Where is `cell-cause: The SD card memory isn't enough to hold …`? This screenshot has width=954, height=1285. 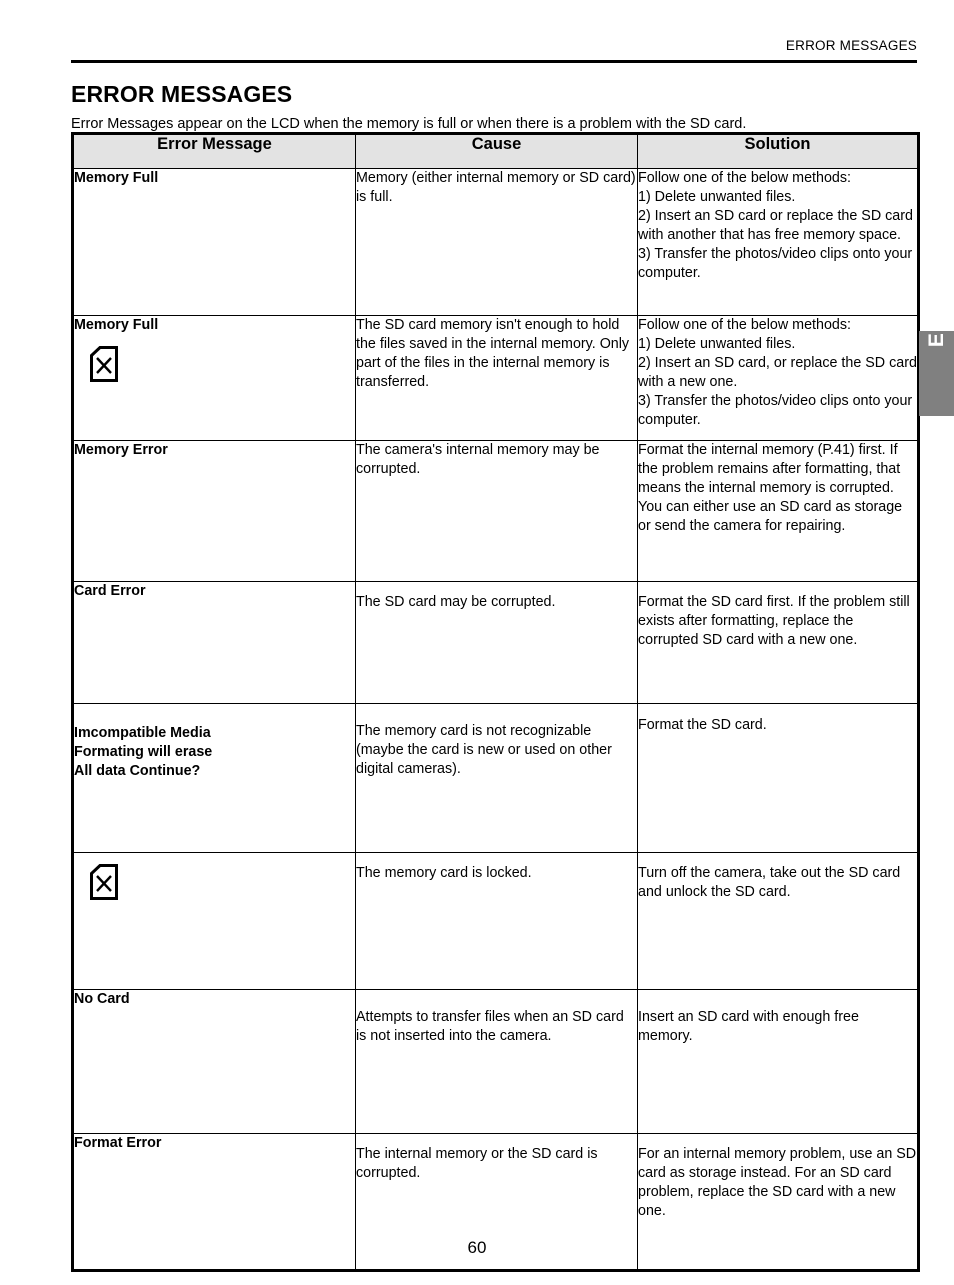
cell-cause: The SD card memory isn't enough to hold … is located at coordinates (496, 378).